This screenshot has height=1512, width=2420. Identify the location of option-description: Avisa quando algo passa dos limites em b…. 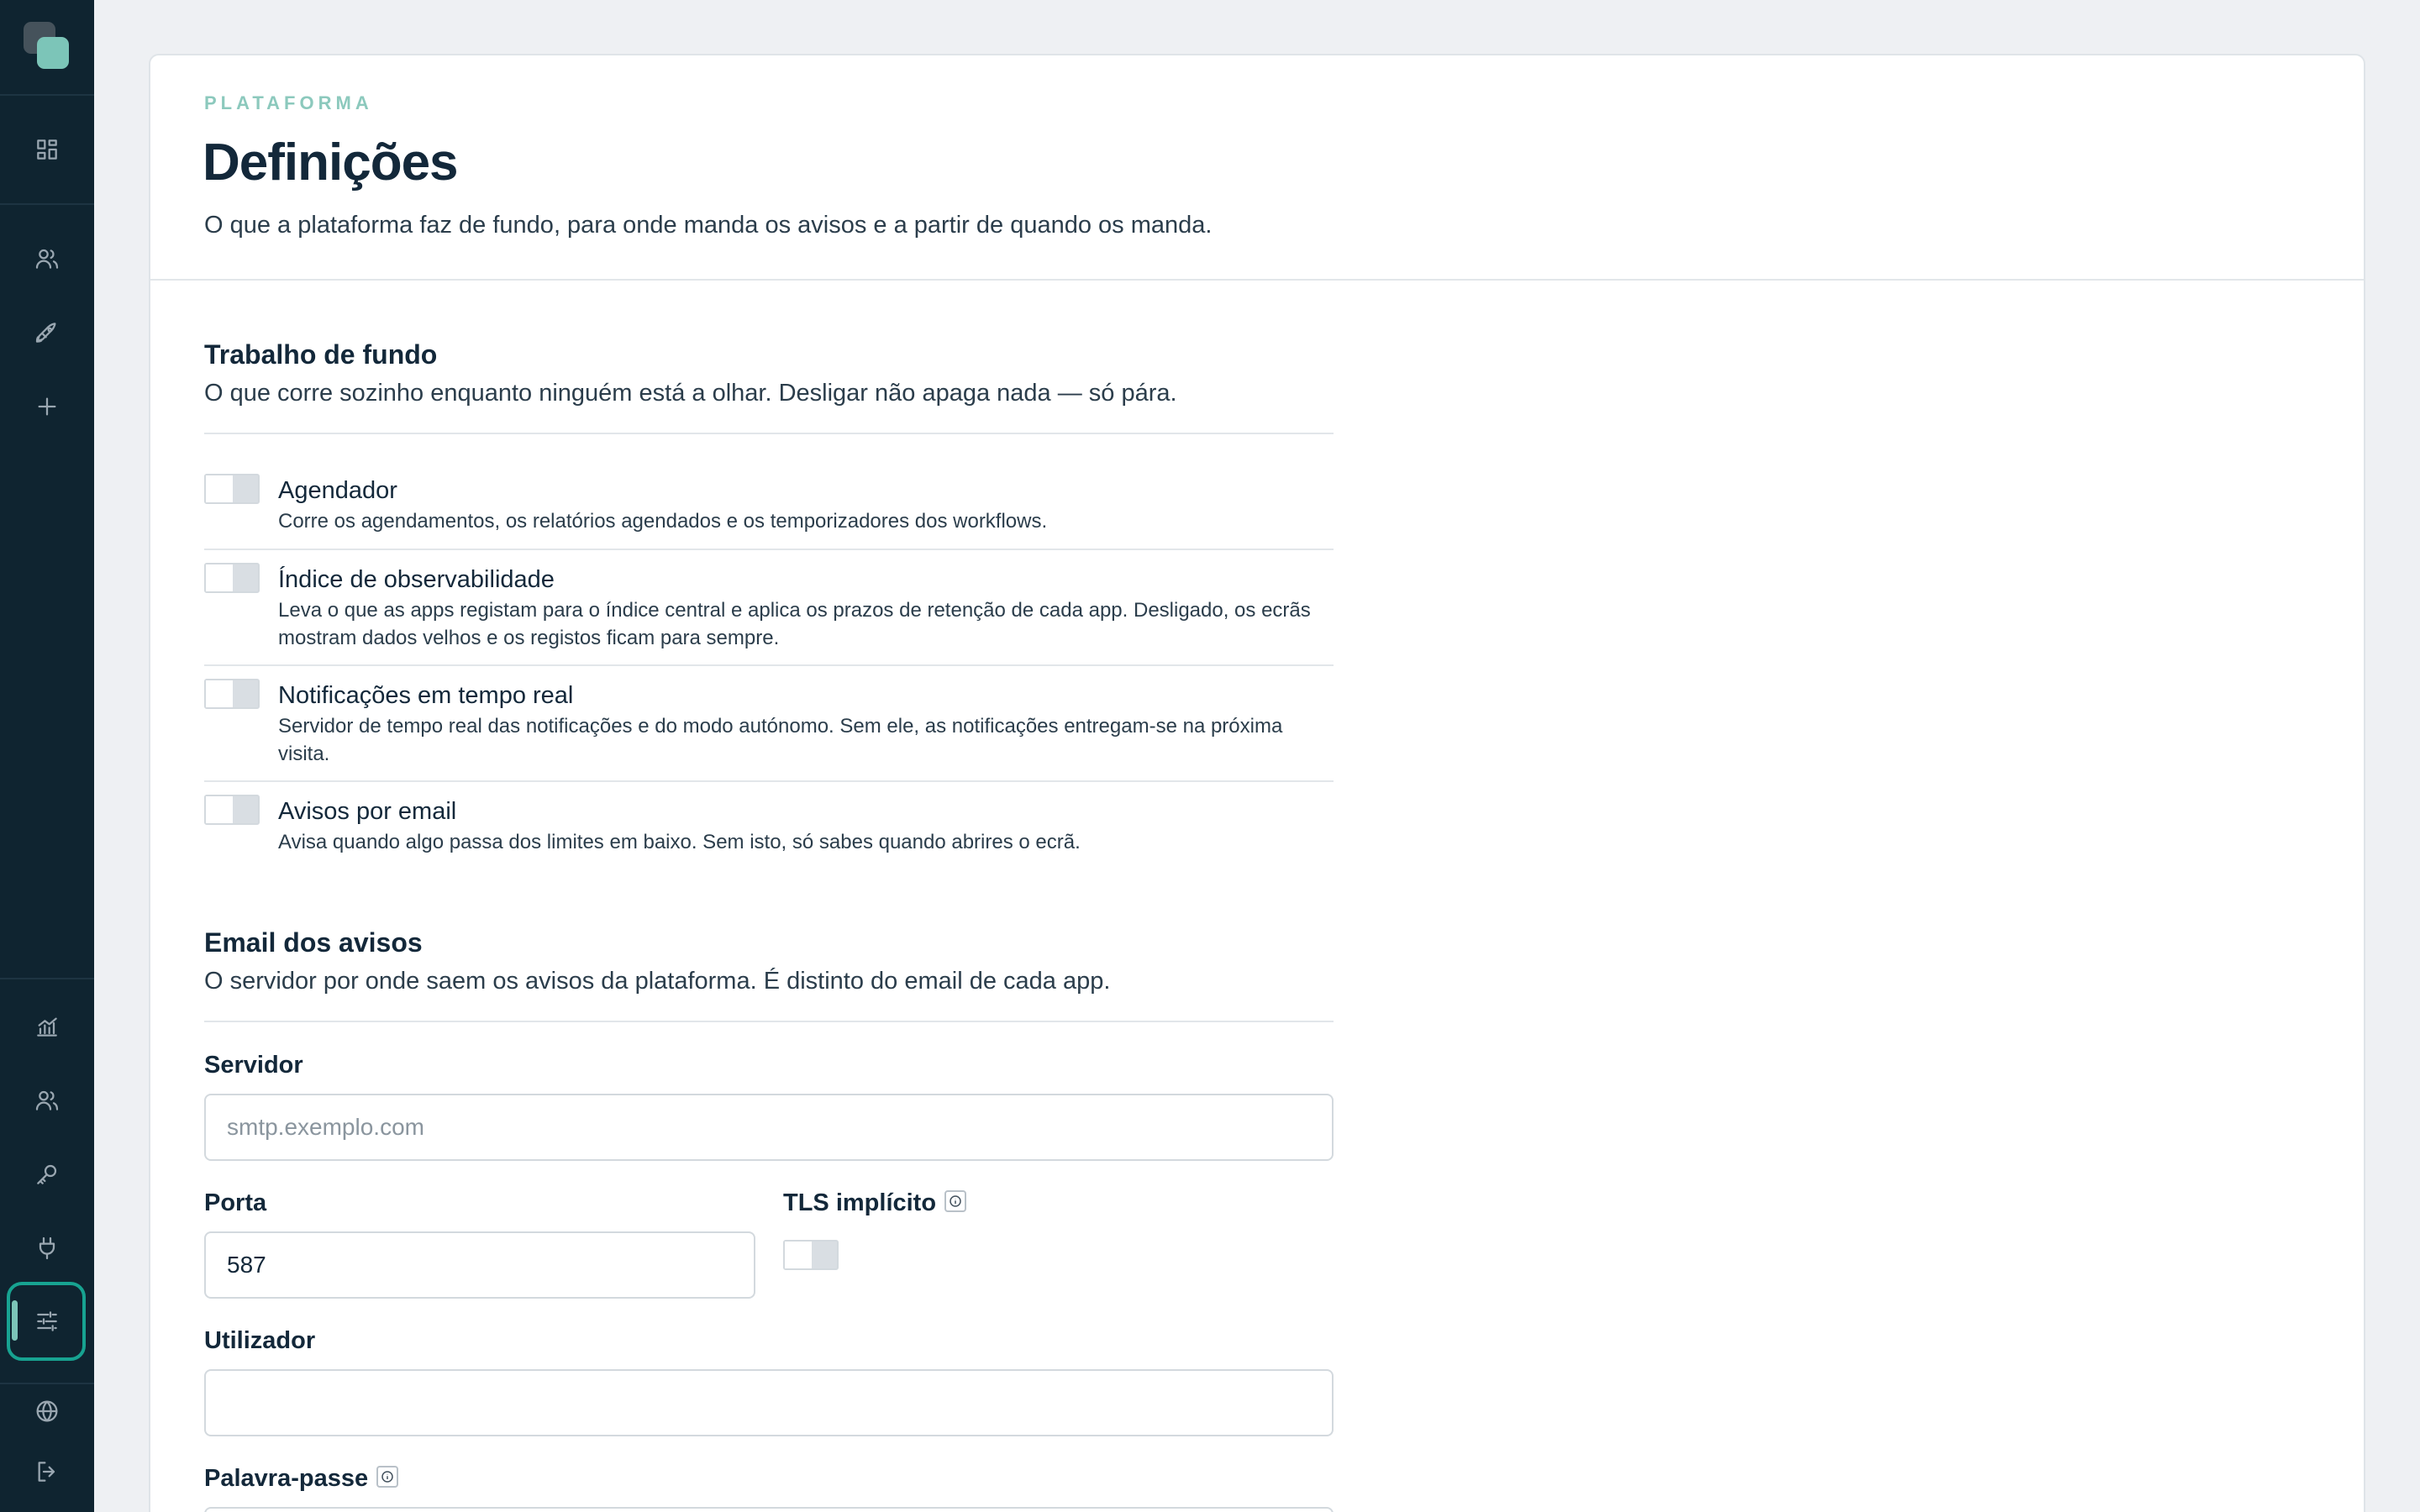
(679, 842).